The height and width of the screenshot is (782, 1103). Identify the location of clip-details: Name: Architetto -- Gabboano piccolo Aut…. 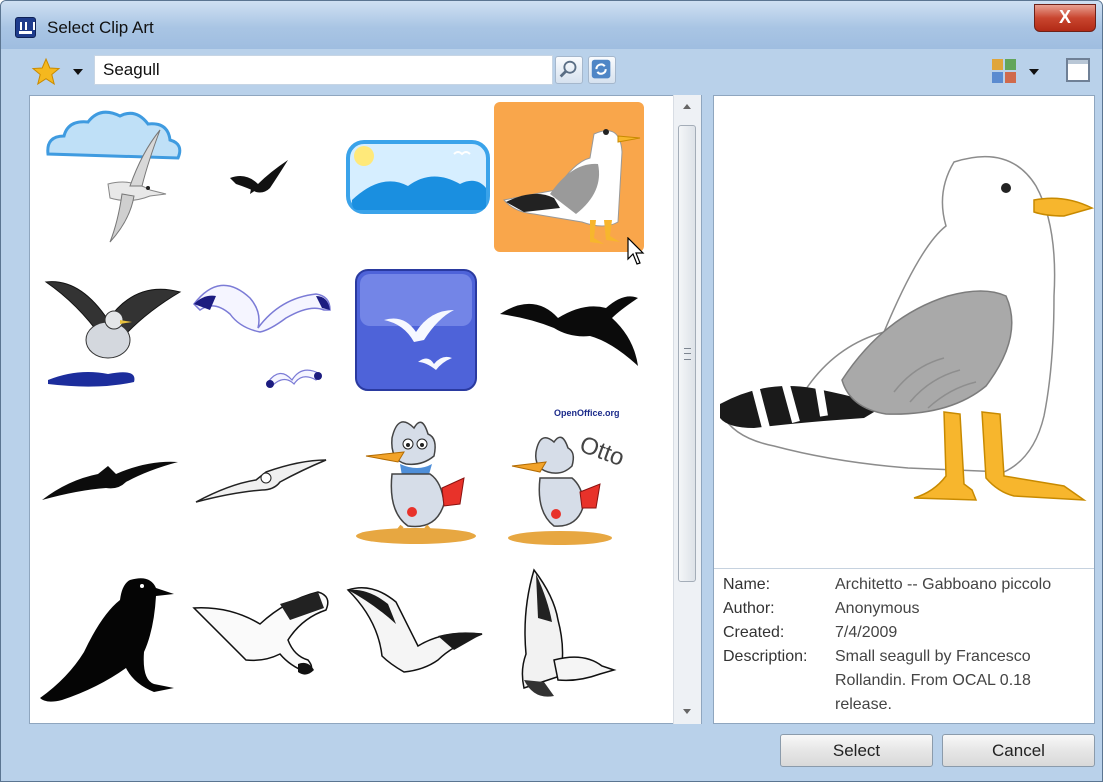
(904, 646).